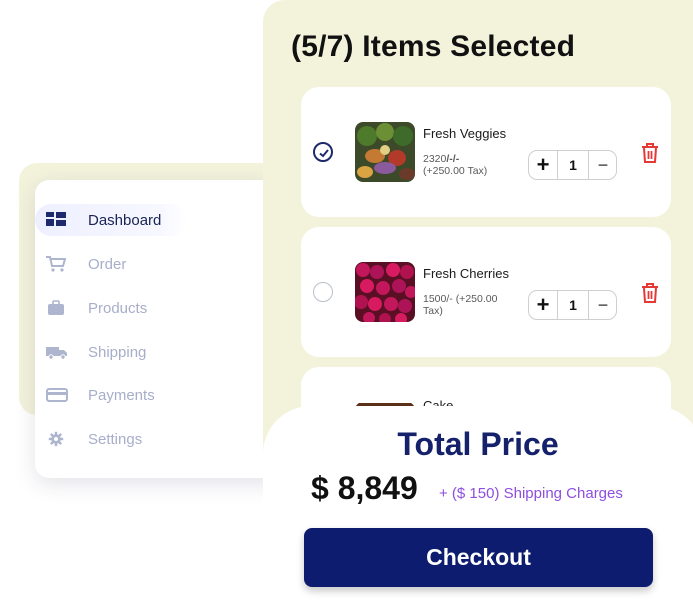  What do you see at coordinates (125, 220) in the screenshot?
I see `sidebar-item-label: Dashboard` at bounding box center [125, 220].